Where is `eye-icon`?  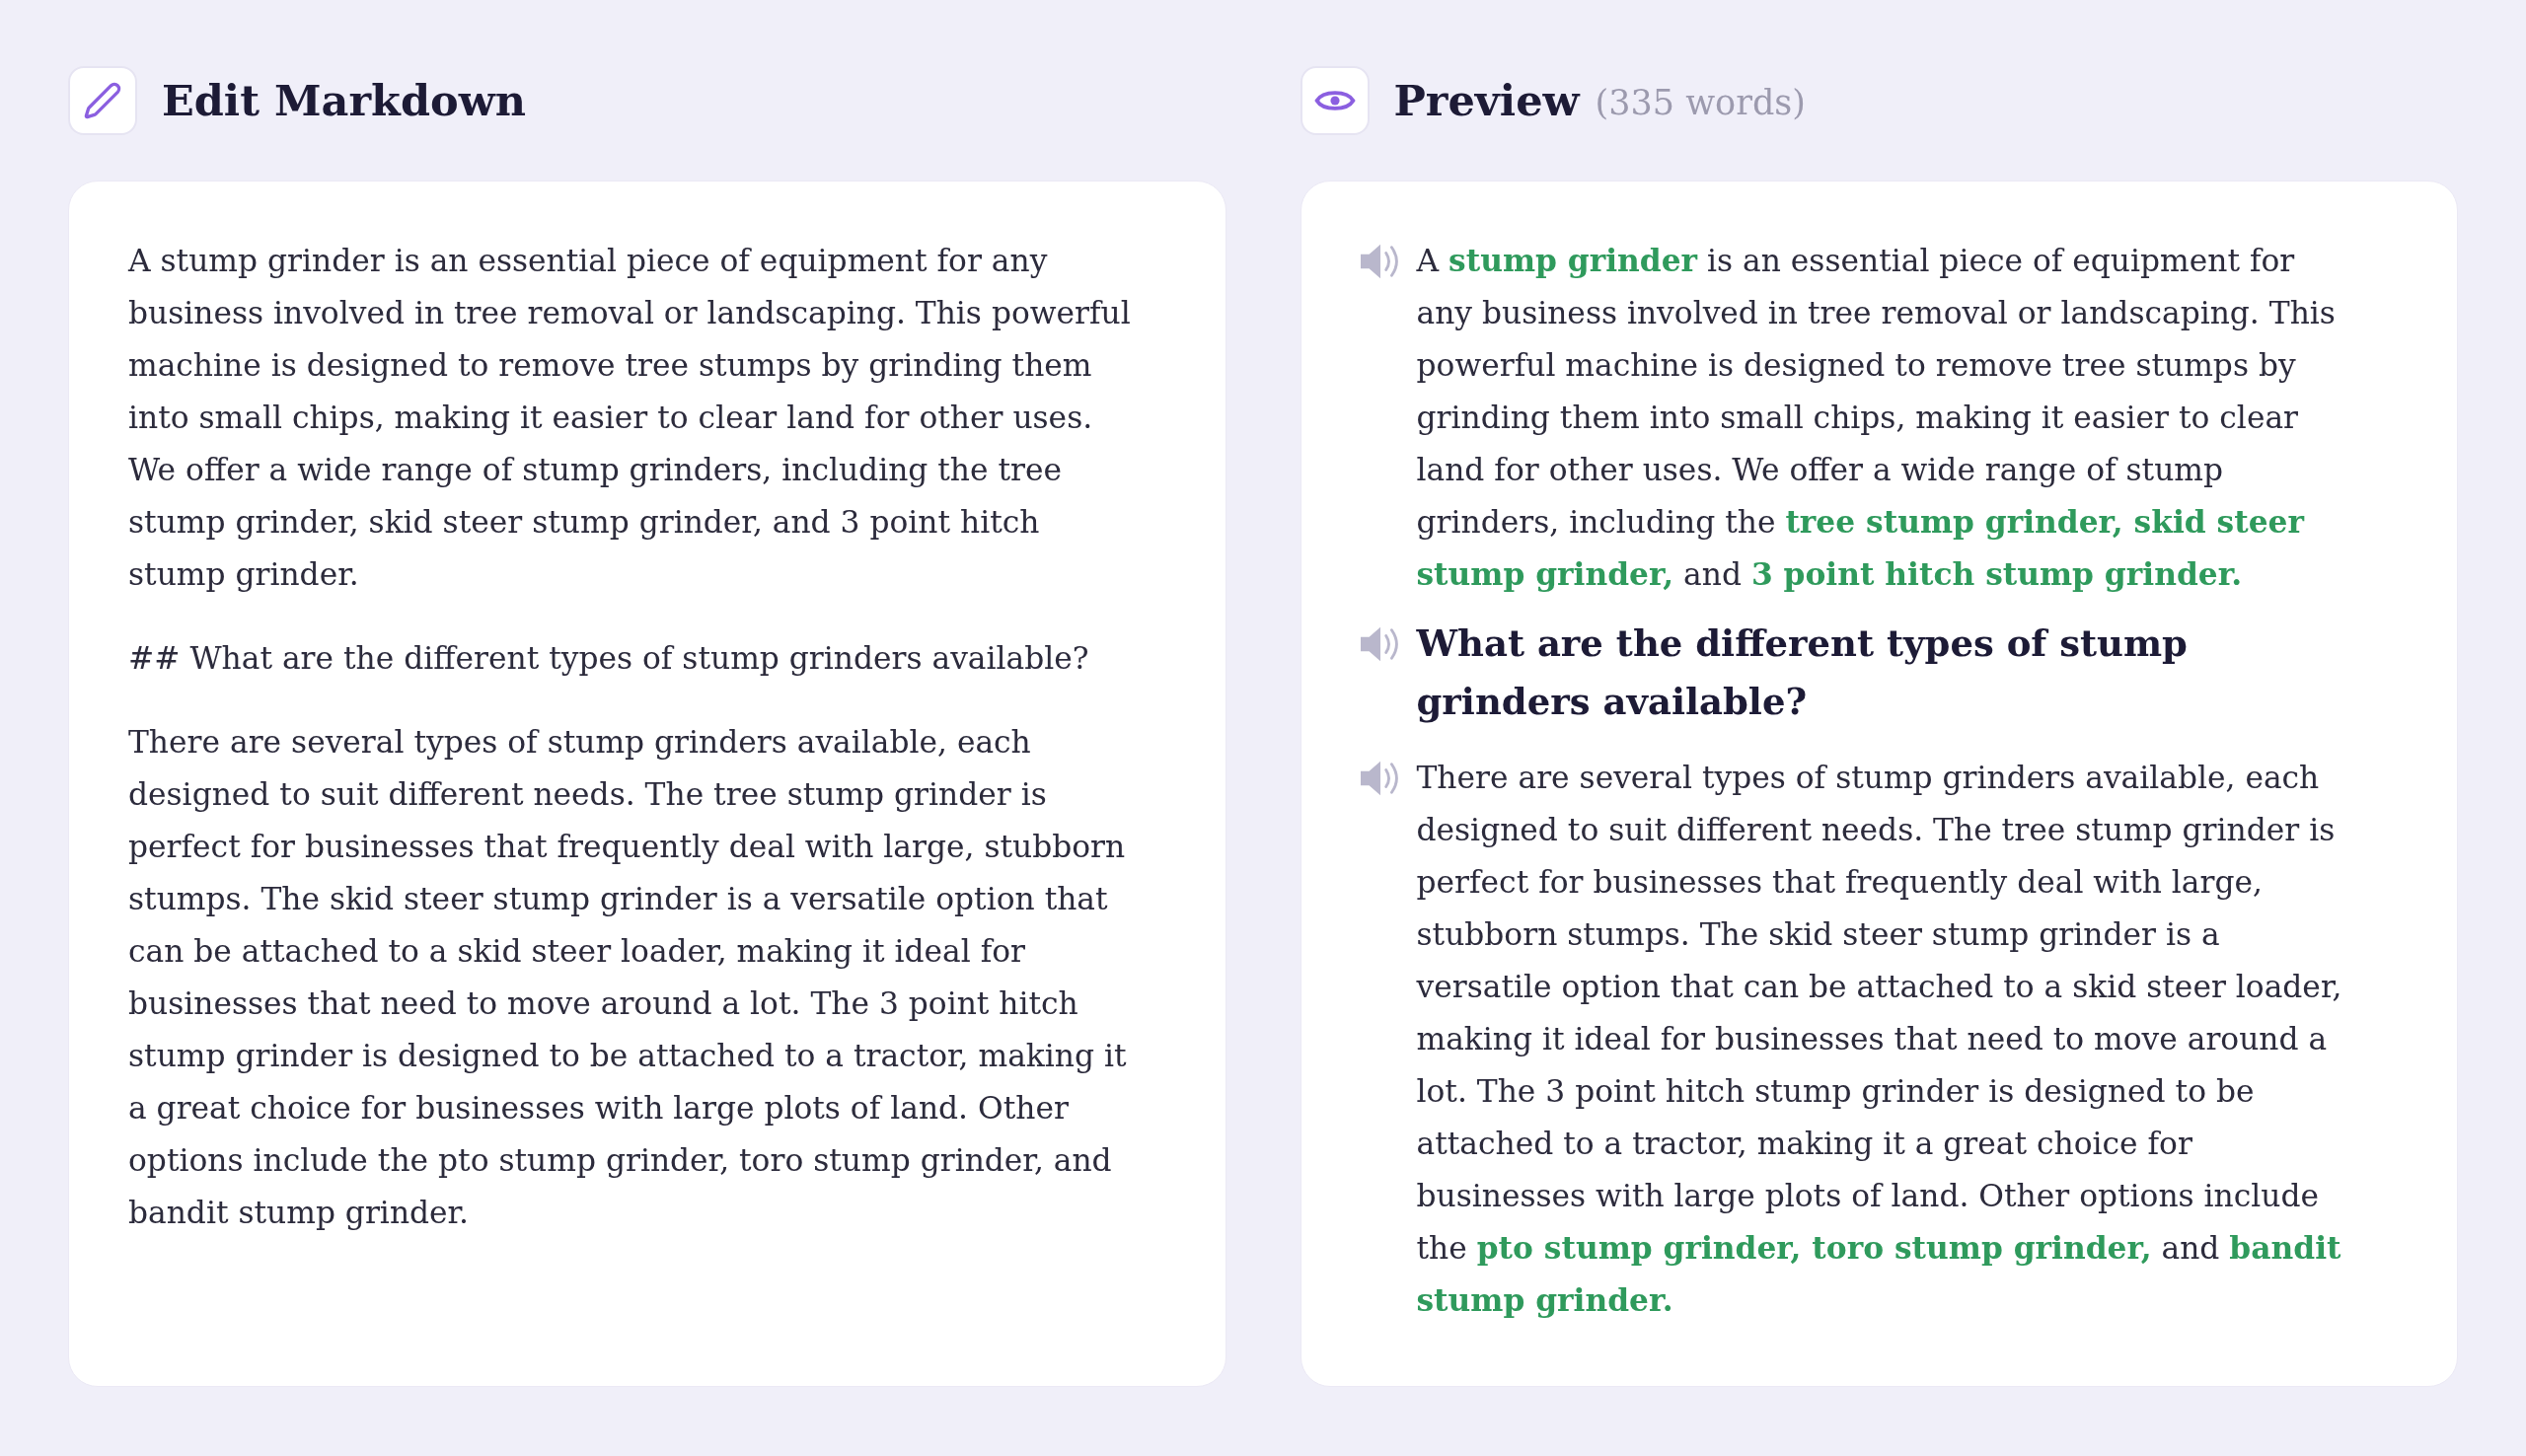 eye-icon is located at coordinates (1335, 100).